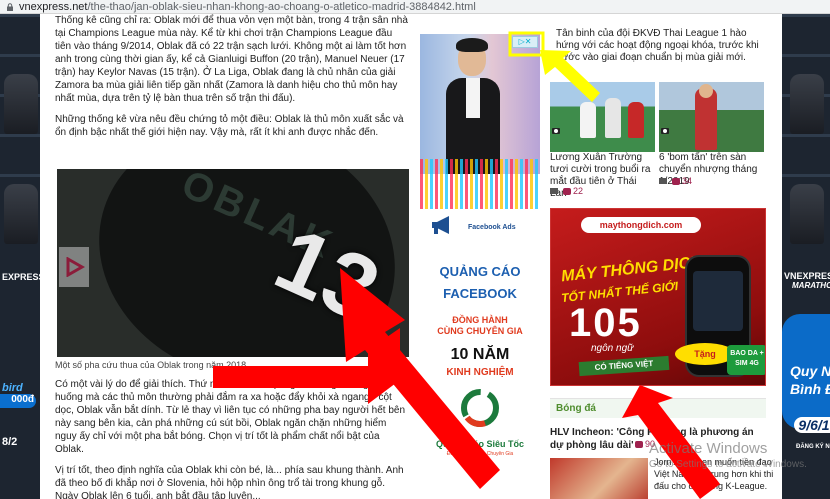 The width and height of the screenshot is (830, 499). I want to click on equalizer-graphic, so click(480, 184).